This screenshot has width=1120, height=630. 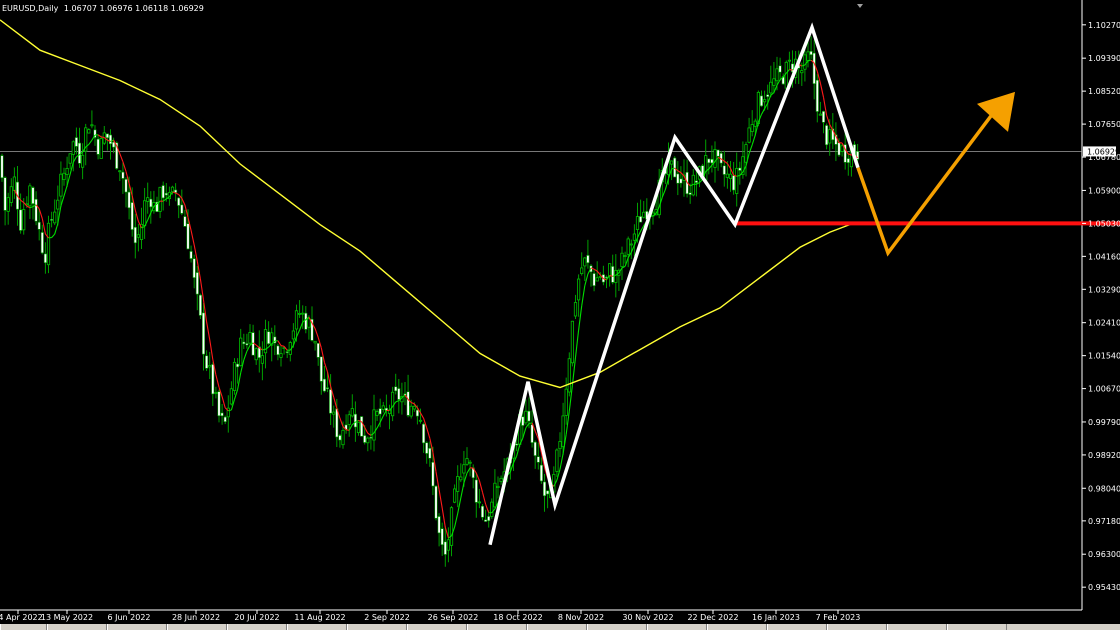 What do you see at coordinates (838, 617) in the screenshot?
I see `time-label: 7 Feb 2023` at bounding box center [838, 617].